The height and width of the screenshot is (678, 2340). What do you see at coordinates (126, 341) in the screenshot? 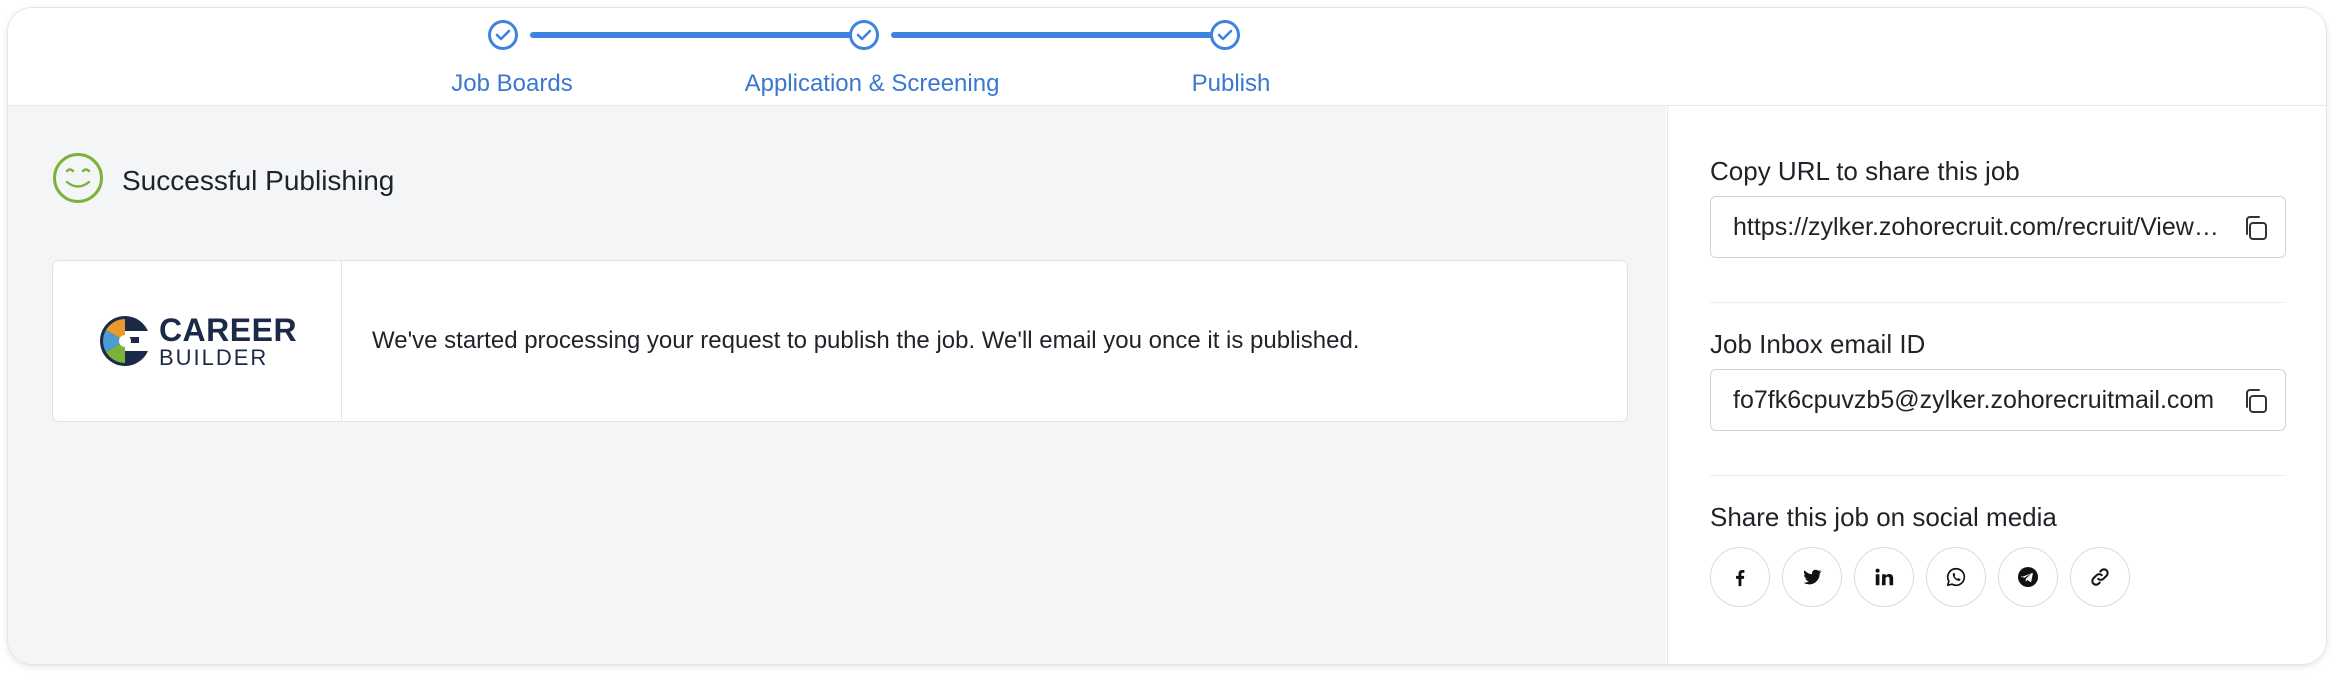
I see `careerbuilder-logo-mark` at bounding box center [126, 341].